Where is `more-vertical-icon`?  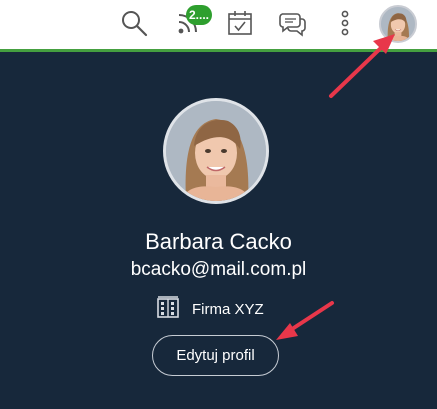
more-vertical-icon is located at coordinates (345, 23).